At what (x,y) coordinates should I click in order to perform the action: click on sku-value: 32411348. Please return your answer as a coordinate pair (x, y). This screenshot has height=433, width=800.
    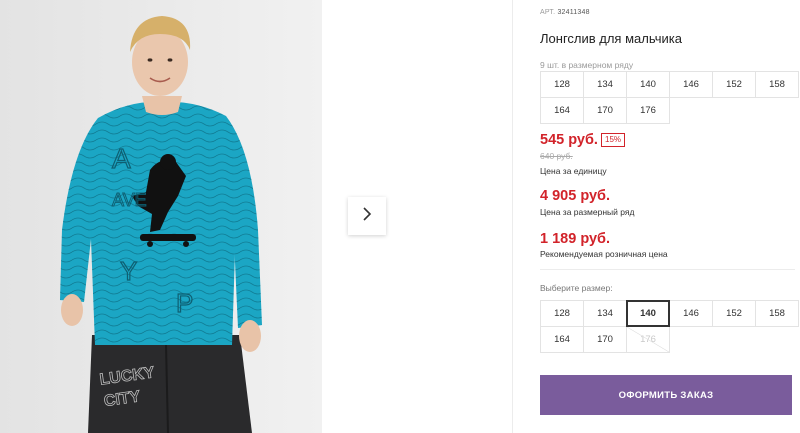
    Looking at the image, I should click on (573, 12).